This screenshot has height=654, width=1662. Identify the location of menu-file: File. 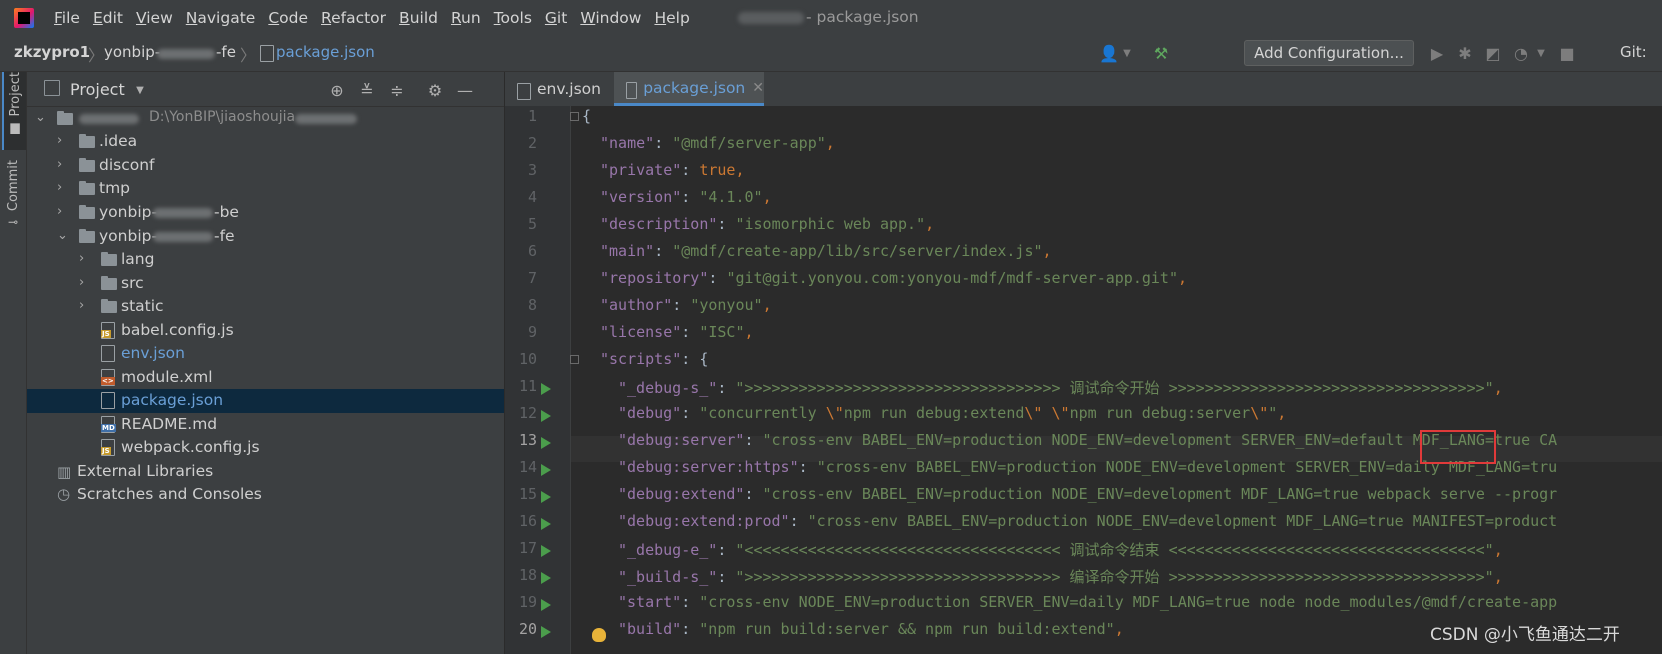
(67, 18).